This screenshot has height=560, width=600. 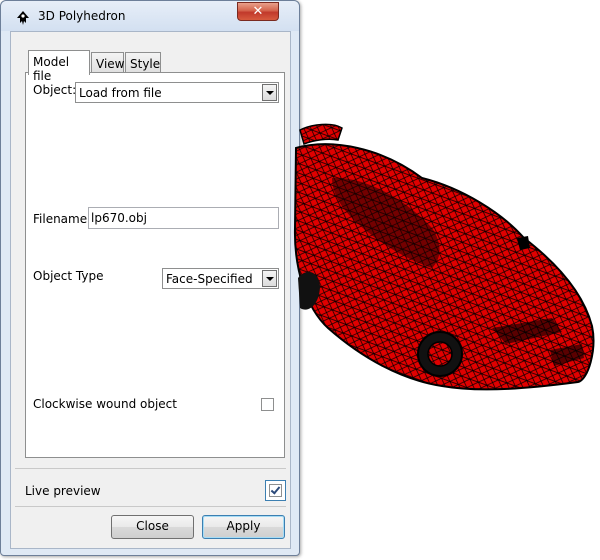 I want to click on object-type-select: Face-Specified, so click(x=220, y=278).